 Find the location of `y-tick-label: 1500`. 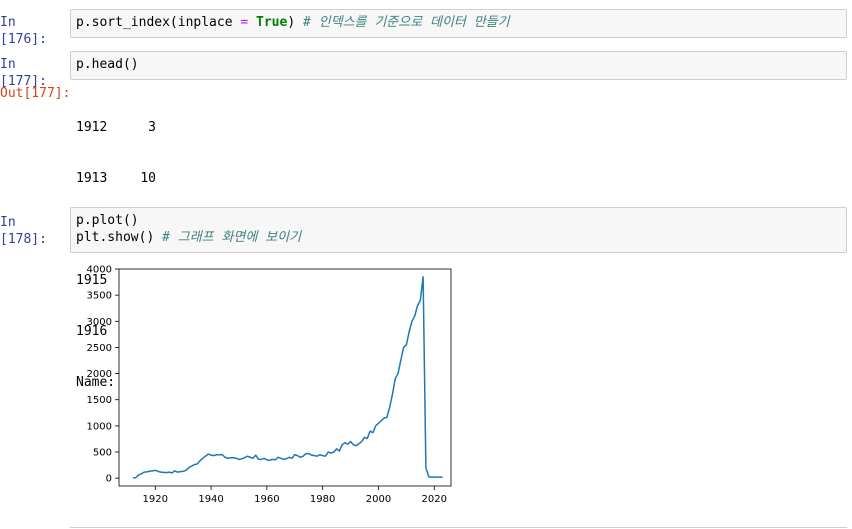

y-tick-label: 1500 is located at coordinates (99, 400).